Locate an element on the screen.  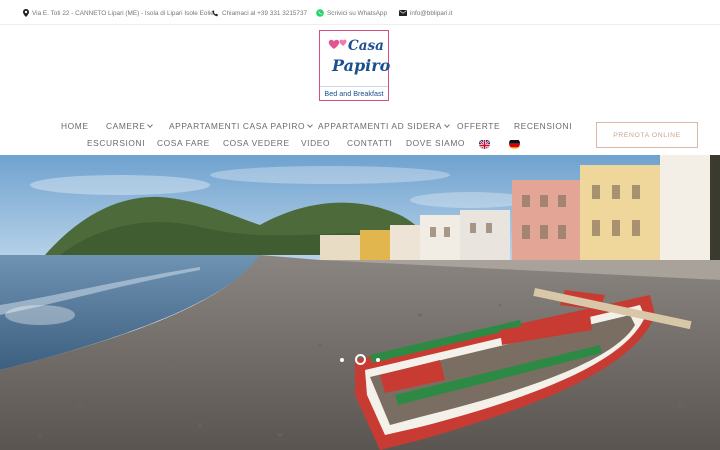
hearts-icon is located at coordinates (337, 44).